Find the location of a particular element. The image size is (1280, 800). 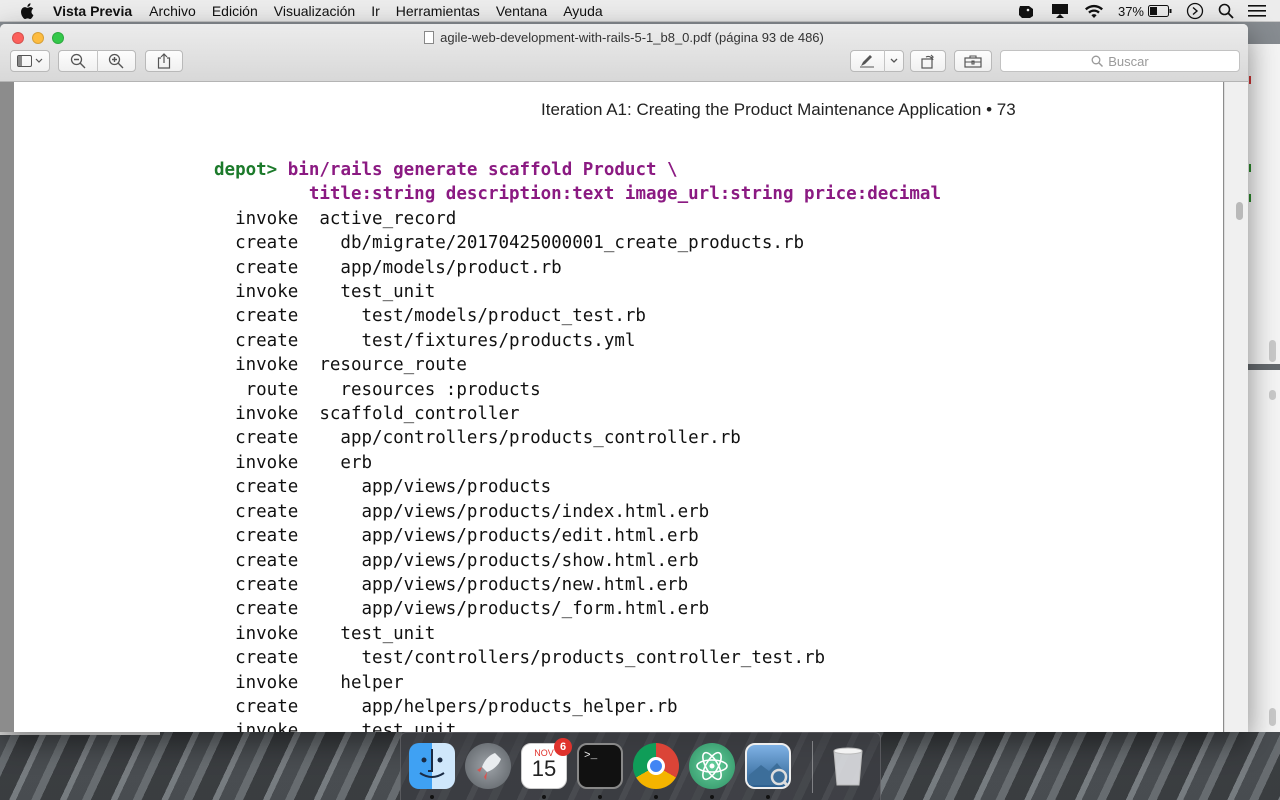

launchpad-icon is located at coordinates (488, 766).